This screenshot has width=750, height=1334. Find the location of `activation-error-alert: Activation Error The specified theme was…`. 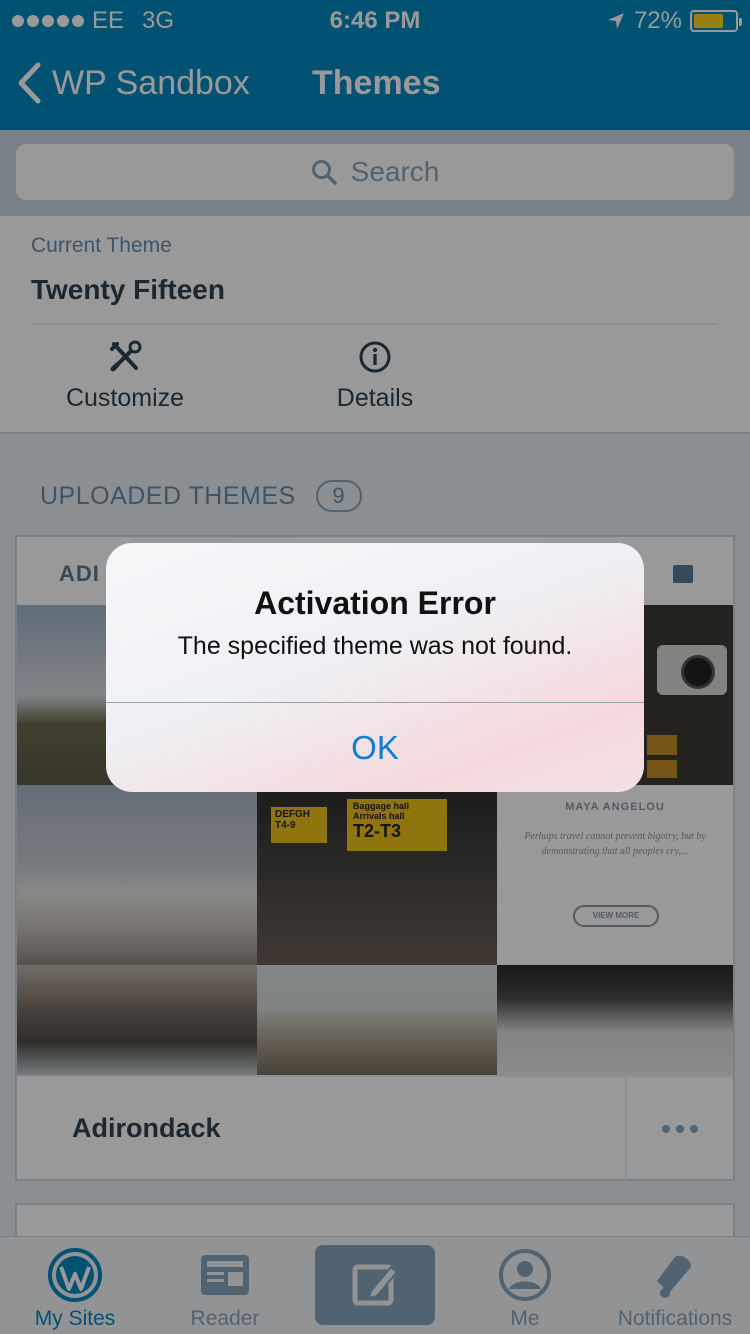

activation-error-alert: Activation Error The specified theme was… is located at coordinates (375, 667).